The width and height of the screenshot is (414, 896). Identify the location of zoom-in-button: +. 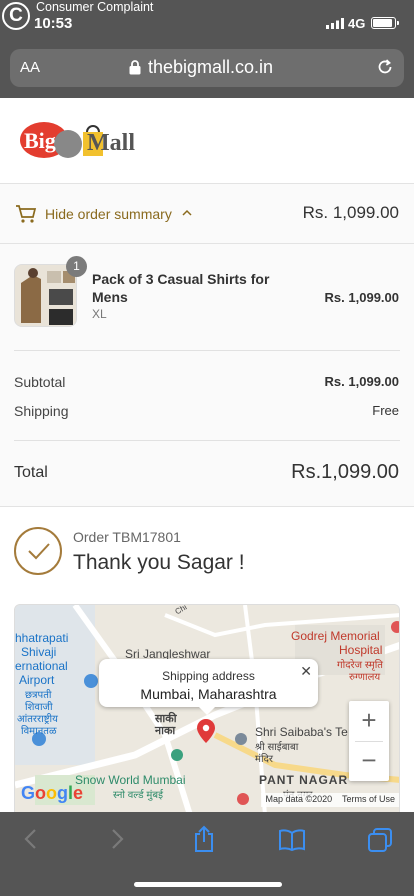
(369, 721).